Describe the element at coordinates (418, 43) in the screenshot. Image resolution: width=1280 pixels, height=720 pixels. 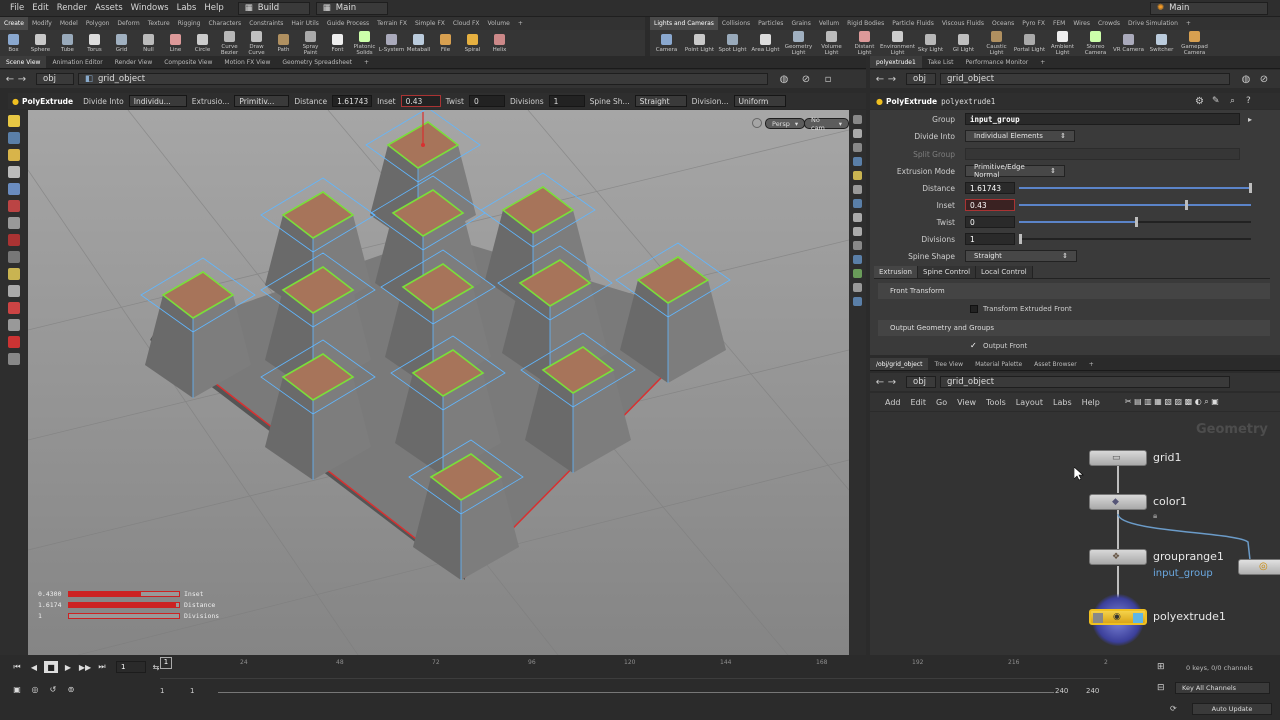
I see `shelf-tool-metaball: Metaball` at that location.